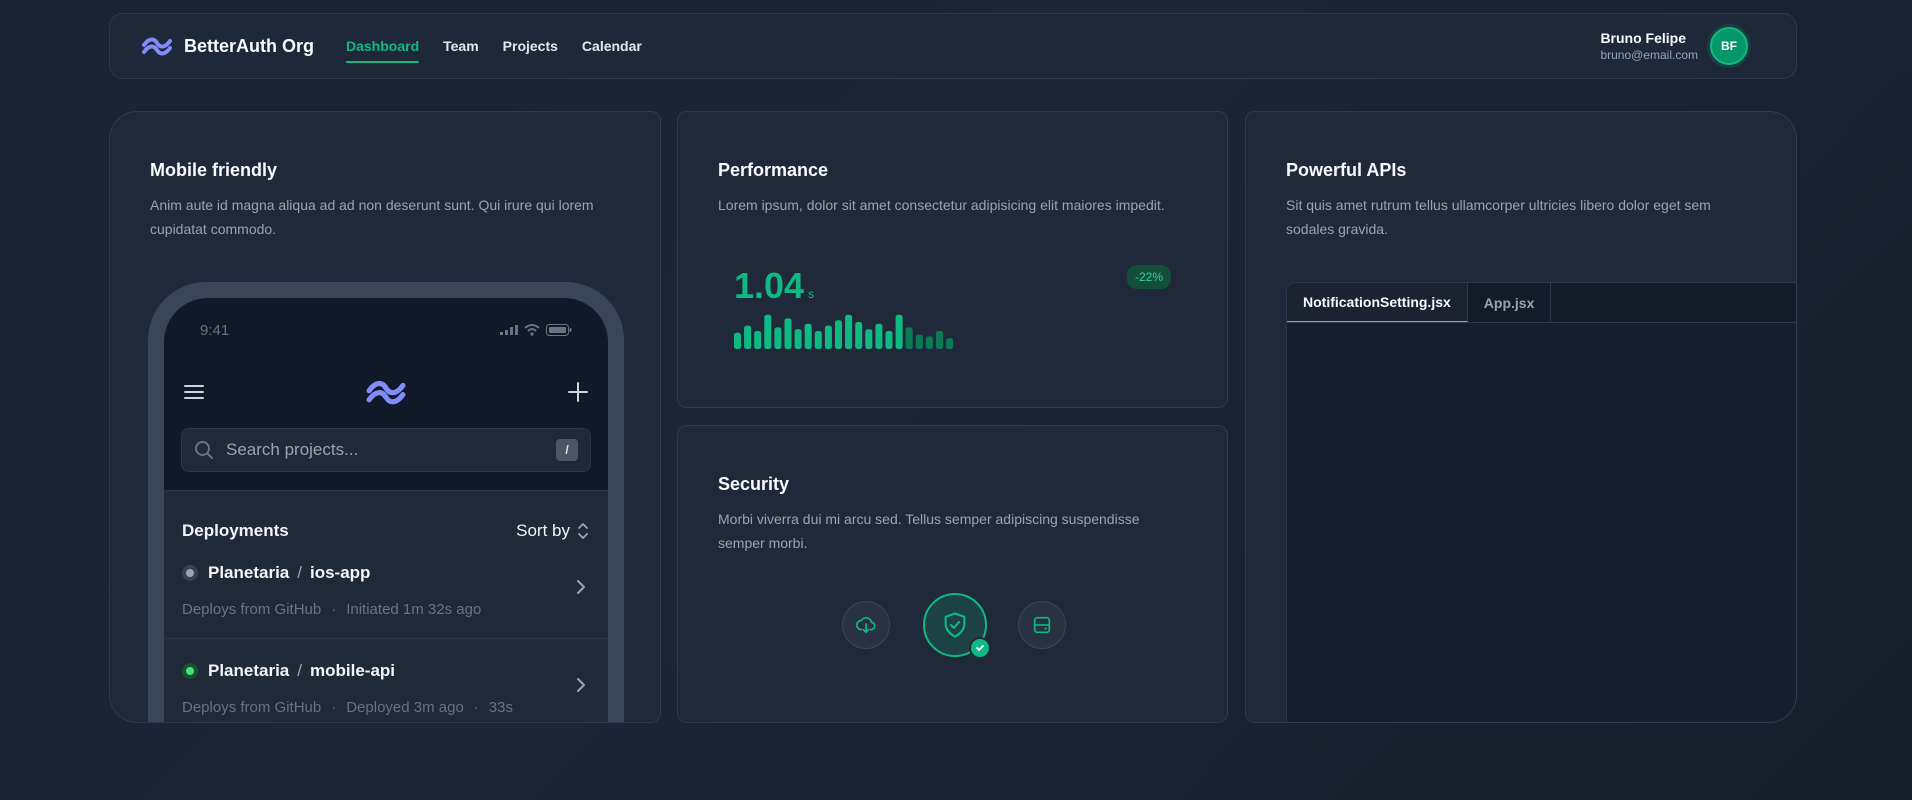 Image resolution: width=1912 pixels, height=800 pixels. I want to click on user-info: Bruno Felipe bruno@email.com, so click(1649, 46).